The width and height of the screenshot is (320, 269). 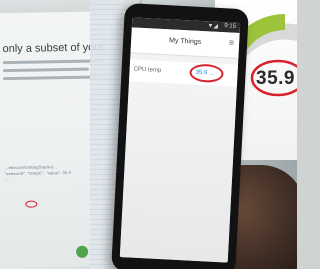 I want to click on monitor-heading: only a subset of your, so click(x=53, y=48).